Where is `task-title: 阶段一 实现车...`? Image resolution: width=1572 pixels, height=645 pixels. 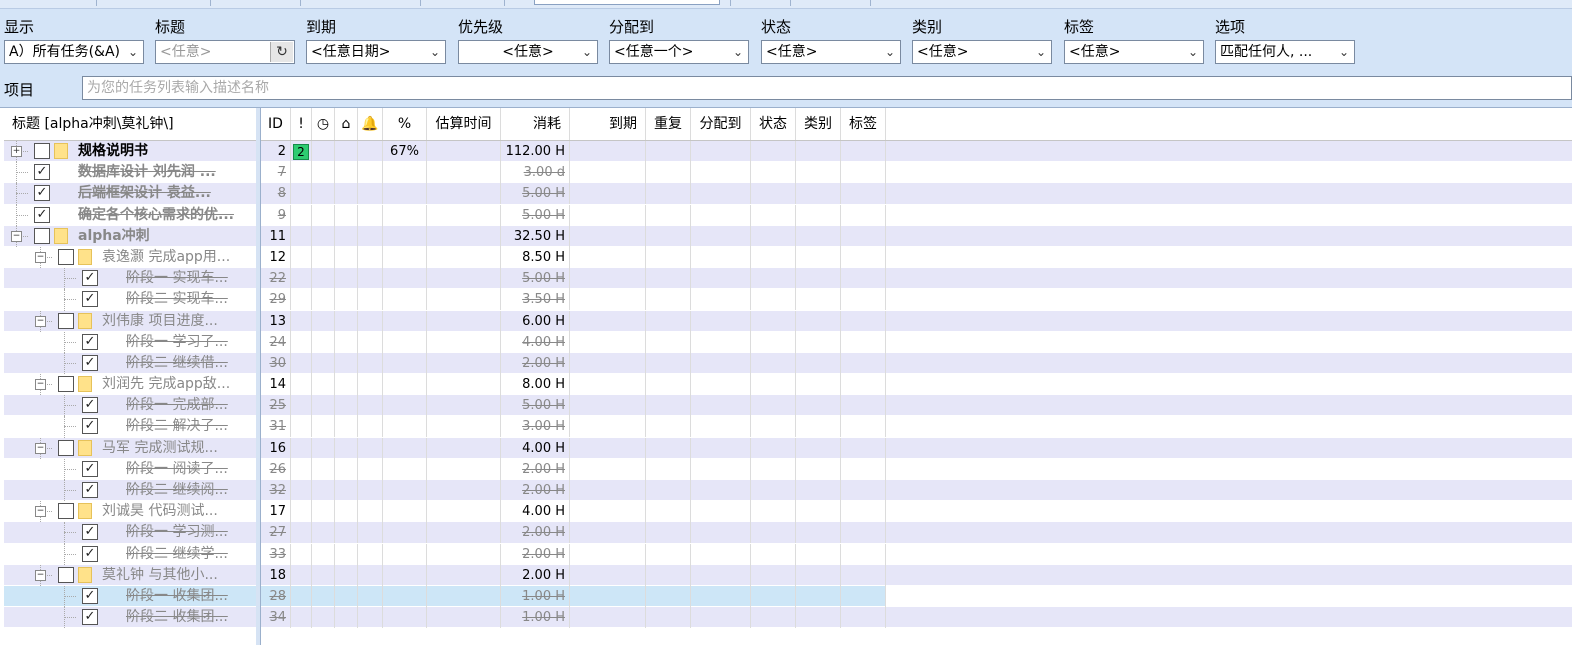 task-title: 阶段一 实现车... is located at coordinates (190, 278).